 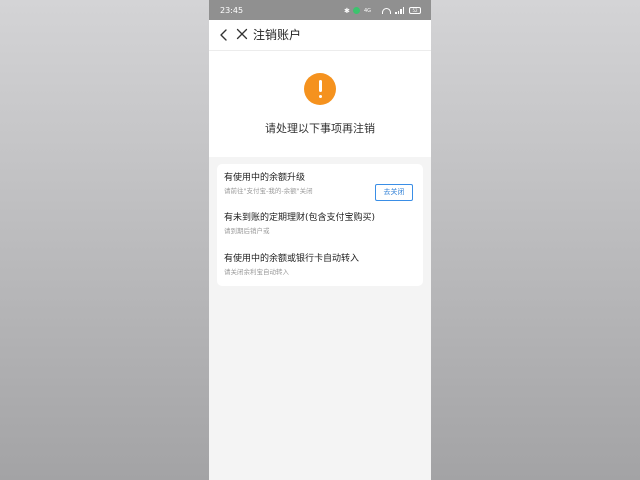 What do you see at coordinates (265, 178) in the screenshot?
I see `item-title: 有使用中的余额升级` at bounding box center [265, 178].